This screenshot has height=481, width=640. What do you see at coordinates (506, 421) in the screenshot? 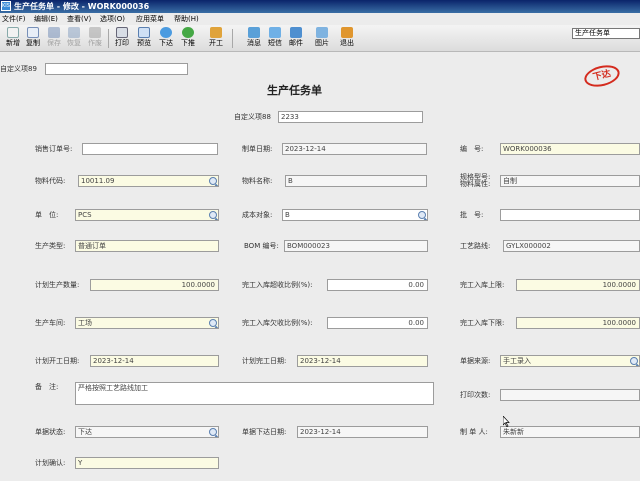
I see `mouse-cursor-icon` at bounding box center [506, 421].